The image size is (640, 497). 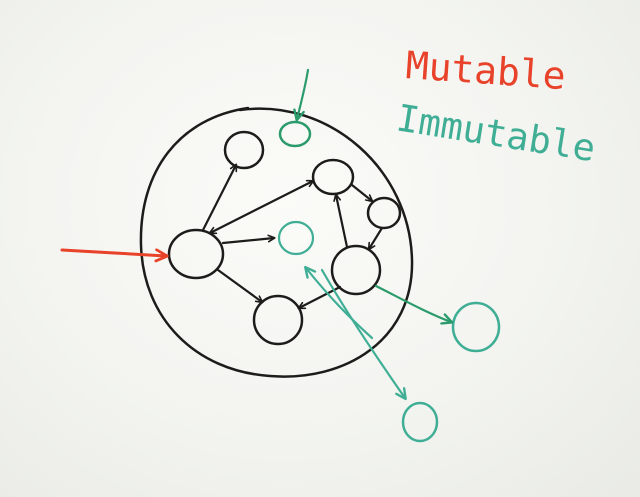 I want to click on legend-mutable: Mutable, so click(x=485, y=70).